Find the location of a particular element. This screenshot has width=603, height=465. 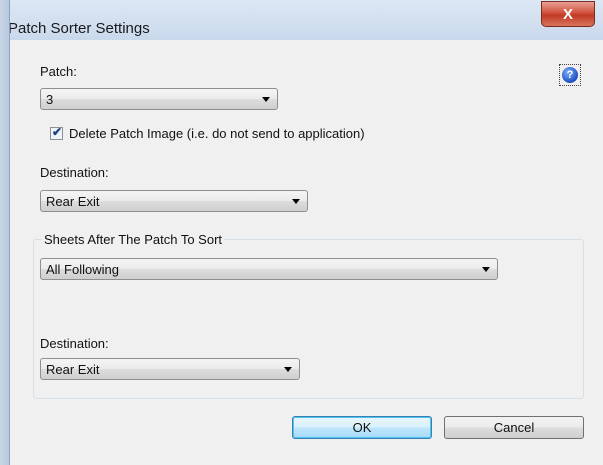

checkmark-icon: ✔ is located at coordinates (57, 132).